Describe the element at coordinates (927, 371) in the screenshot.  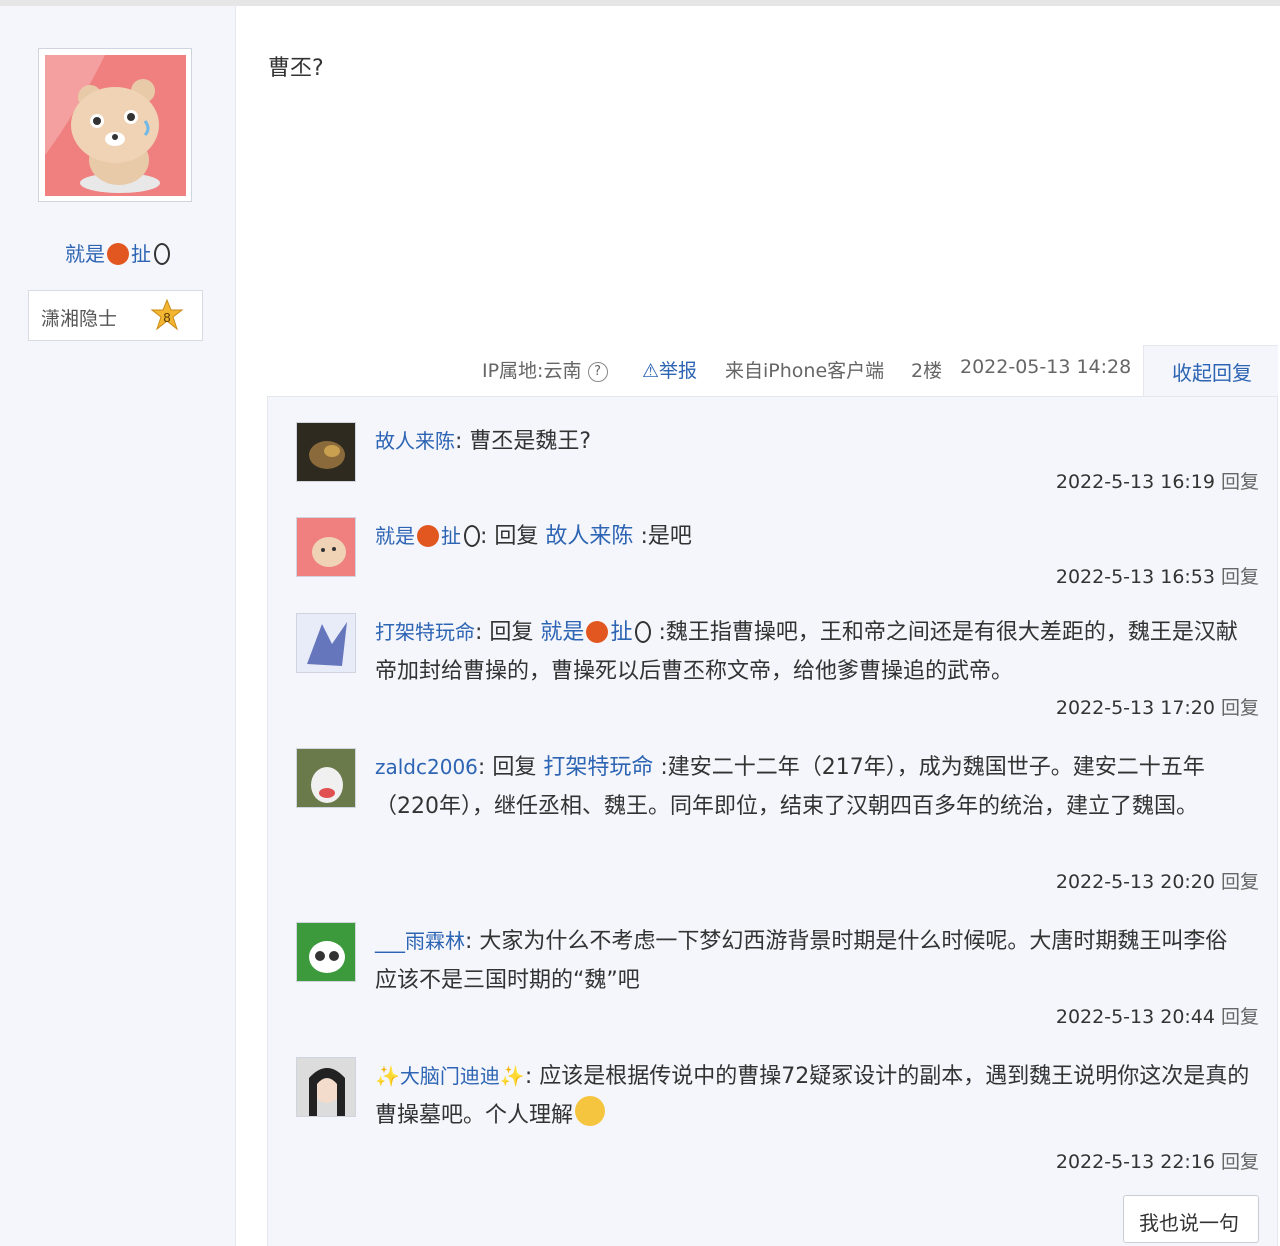
I see `floor-label: 2楼` at that location.